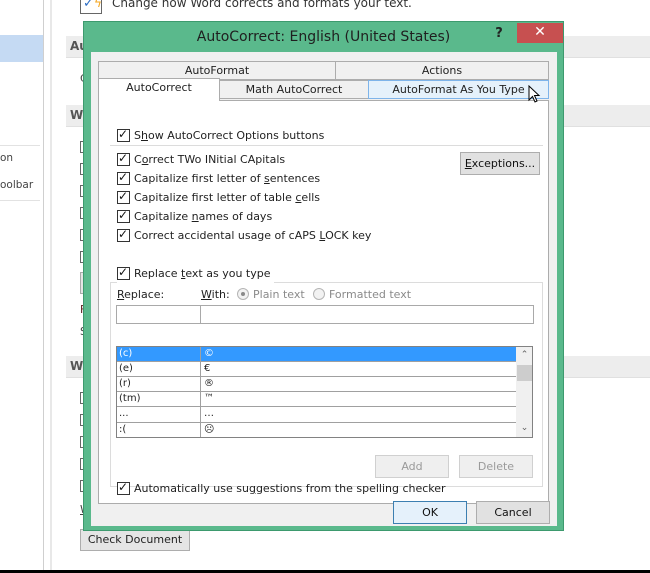 This screenshot has width=650, height=573. What do you see at coordinates (442, 70) in the screenshot?
I see `tab-actions: Actions` at bounding box center [442, 70].